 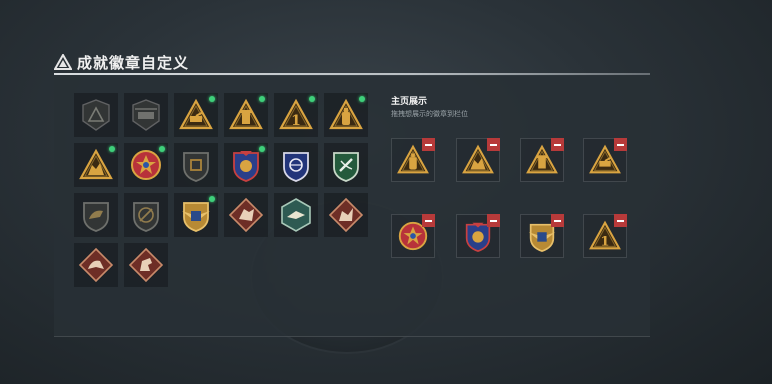 What do you see at coordinates (429, 114) in the screenshot?
I see `showcase-hint: 拖拽想展示的徽章到栏位` at bounding box center [429, 114].